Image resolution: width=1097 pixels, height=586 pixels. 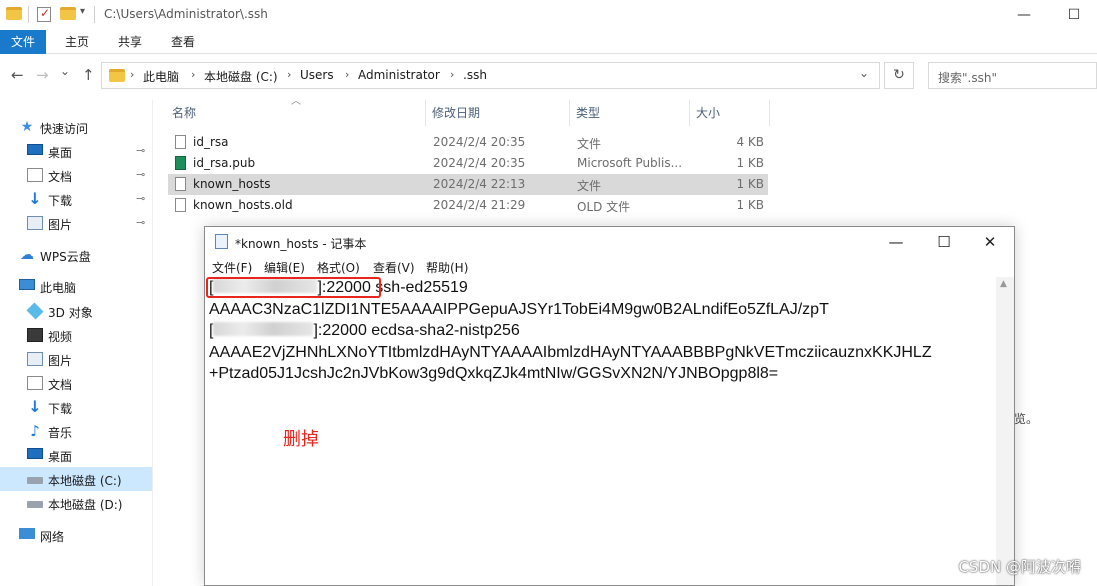 I want to click on file-size: 4 KB, so click(x=750, y=142).